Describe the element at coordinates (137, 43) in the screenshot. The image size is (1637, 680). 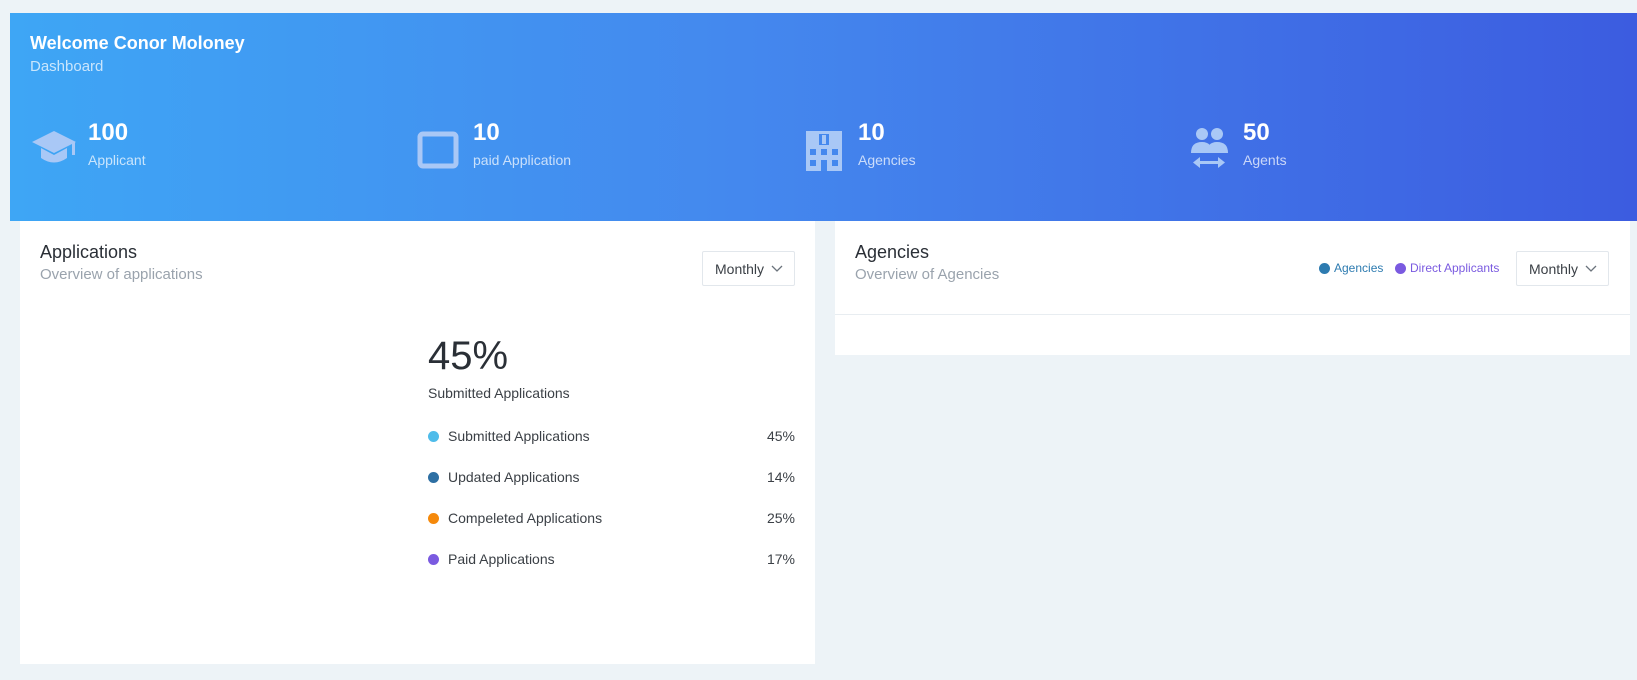
I see `welcome-title: Welcome Conor Moloney` at that location.